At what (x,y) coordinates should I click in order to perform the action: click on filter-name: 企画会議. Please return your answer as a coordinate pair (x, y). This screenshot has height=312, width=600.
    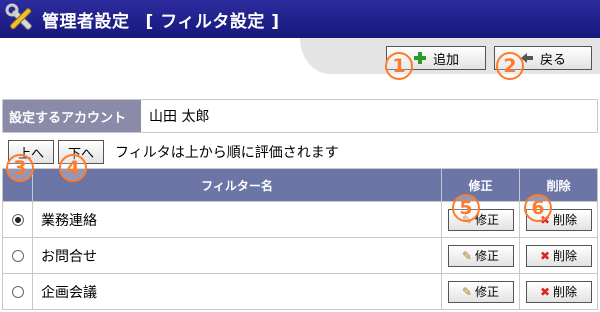
    Looking at the image, I should click on (237, 291).